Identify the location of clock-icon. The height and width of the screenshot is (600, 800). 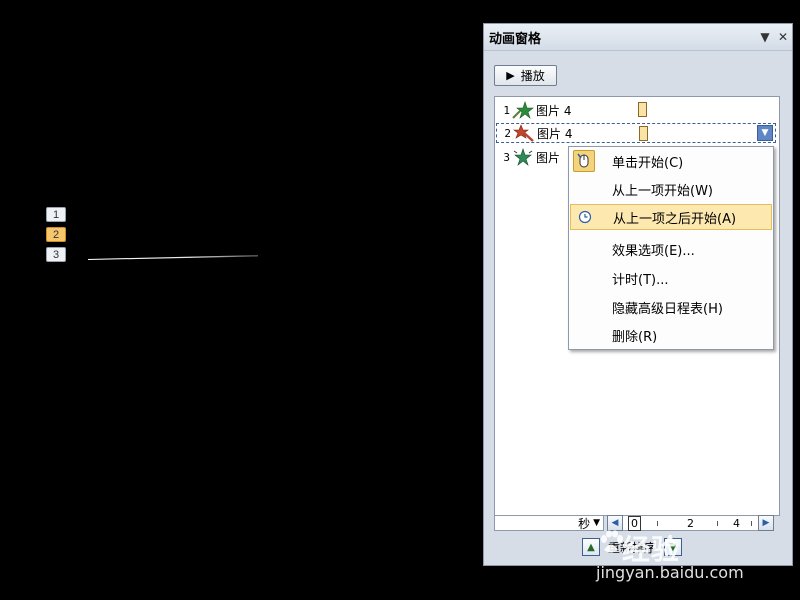
(585, 217).